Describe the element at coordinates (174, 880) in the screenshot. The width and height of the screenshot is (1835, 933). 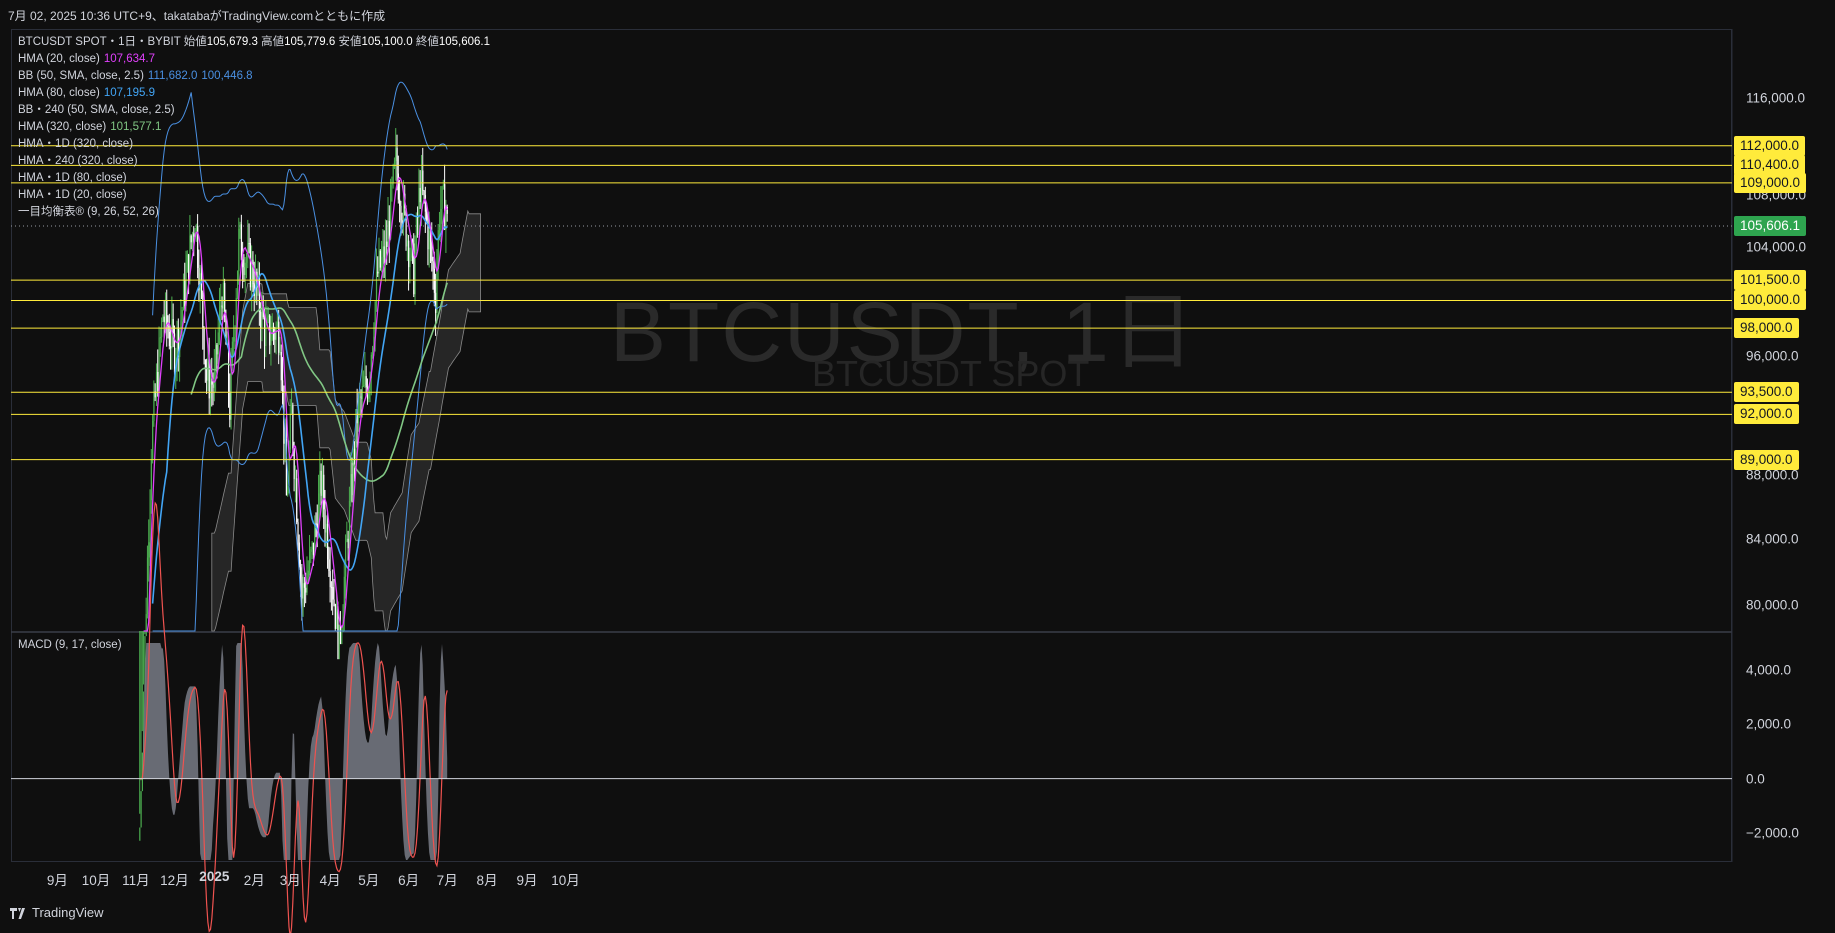
I see `time-axis-label: 12月` at that location.